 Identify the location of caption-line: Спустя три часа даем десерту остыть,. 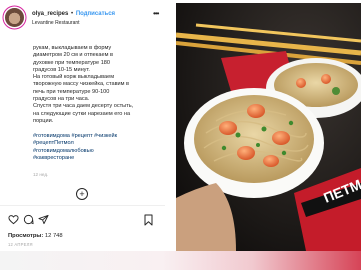
(83, 106).